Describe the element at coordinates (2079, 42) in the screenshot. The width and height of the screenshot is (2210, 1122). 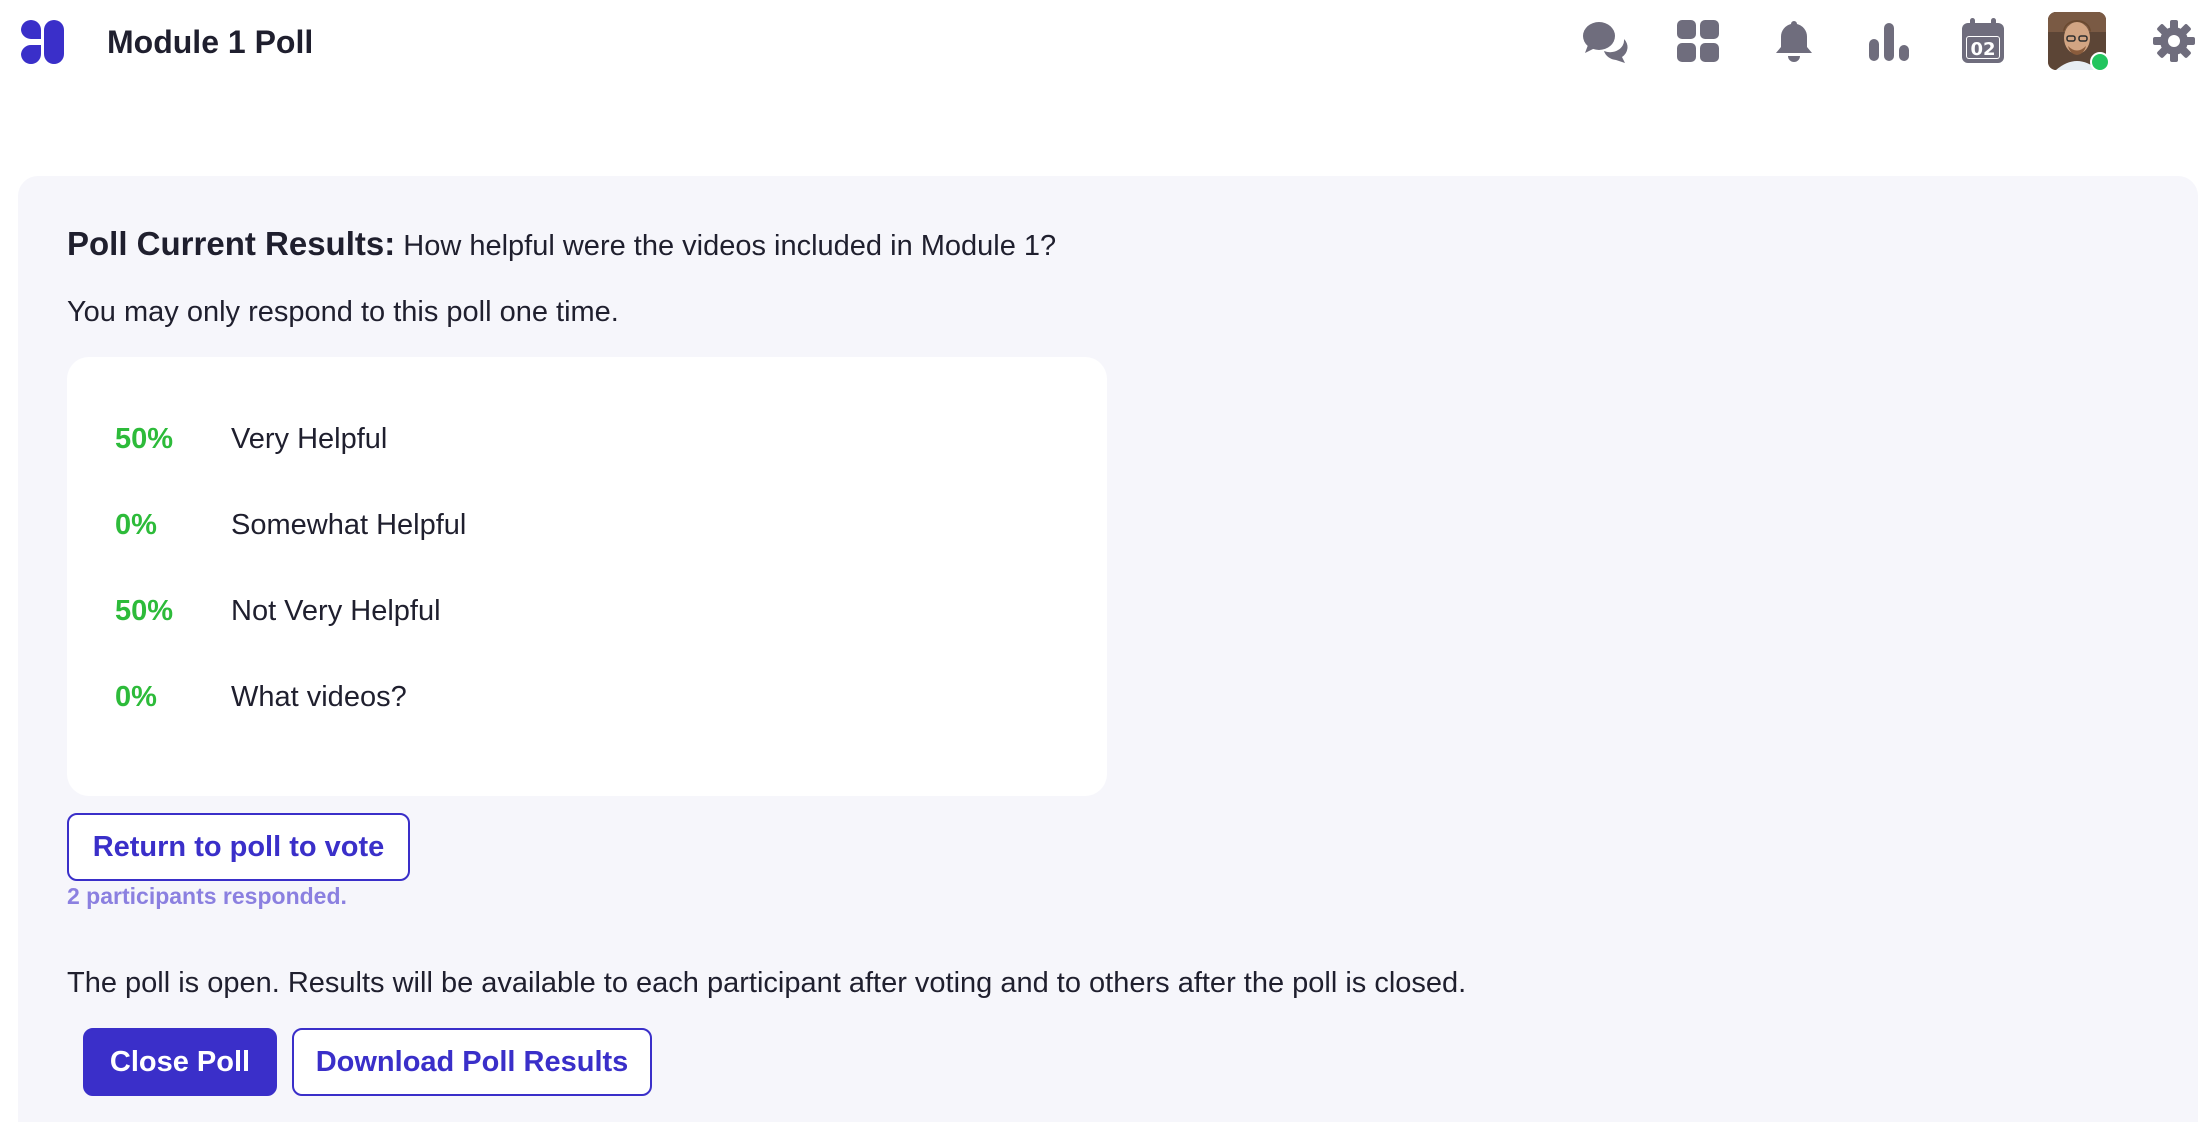
I see `avatar` at that location.